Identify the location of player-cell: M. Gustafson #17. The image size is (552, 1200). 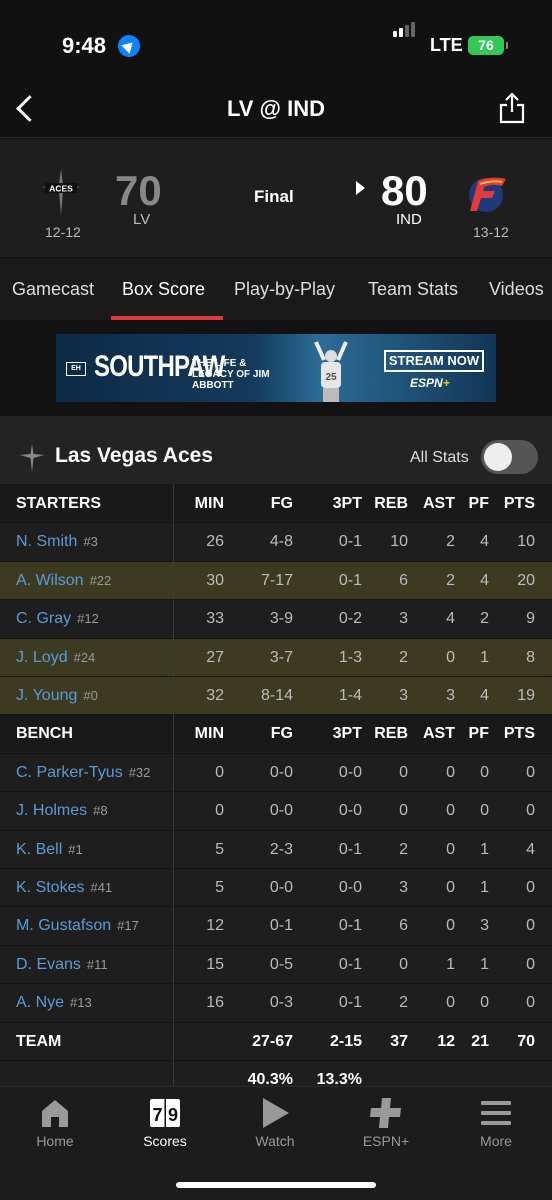
(77, 926).